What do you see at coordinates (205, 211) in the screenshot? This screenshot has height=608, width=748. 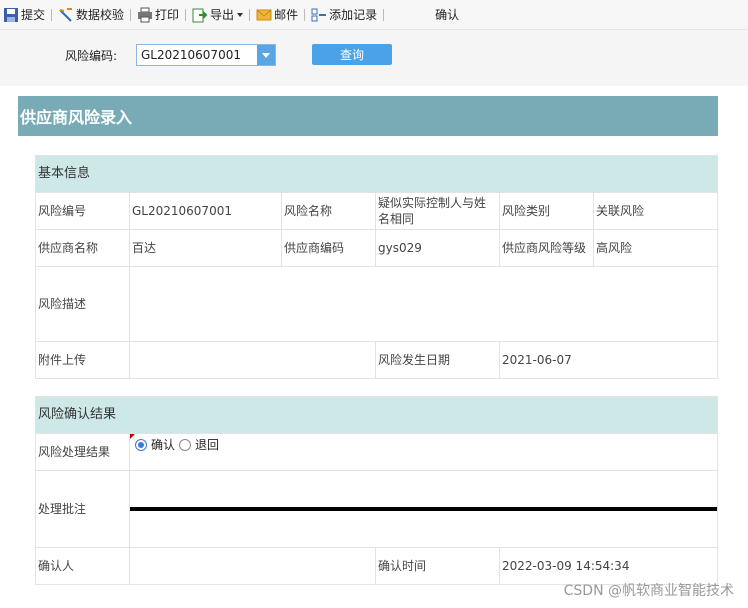 I see `risk-code-value: GL20210607001` at bounding box center [205, 211].